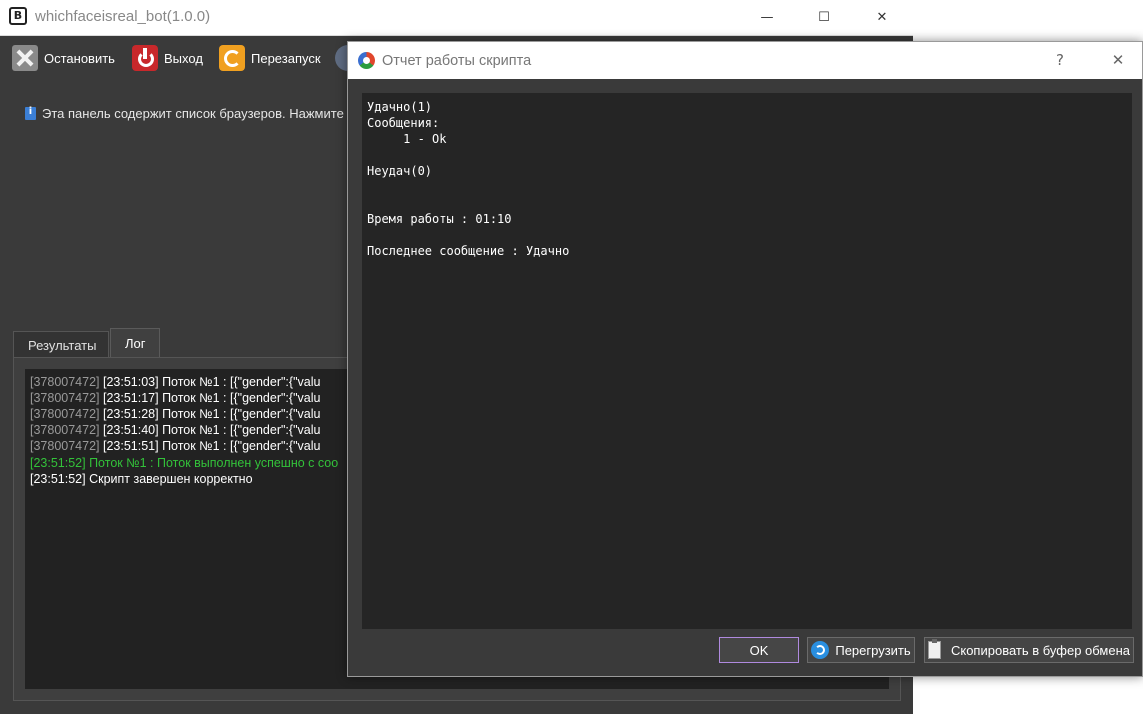 This screenshot has width=1143, height=714. What do you see at coordinates (61, 344) in the screenshot?
I see `tab-results: Результаты` at bounding box center [61, 344].